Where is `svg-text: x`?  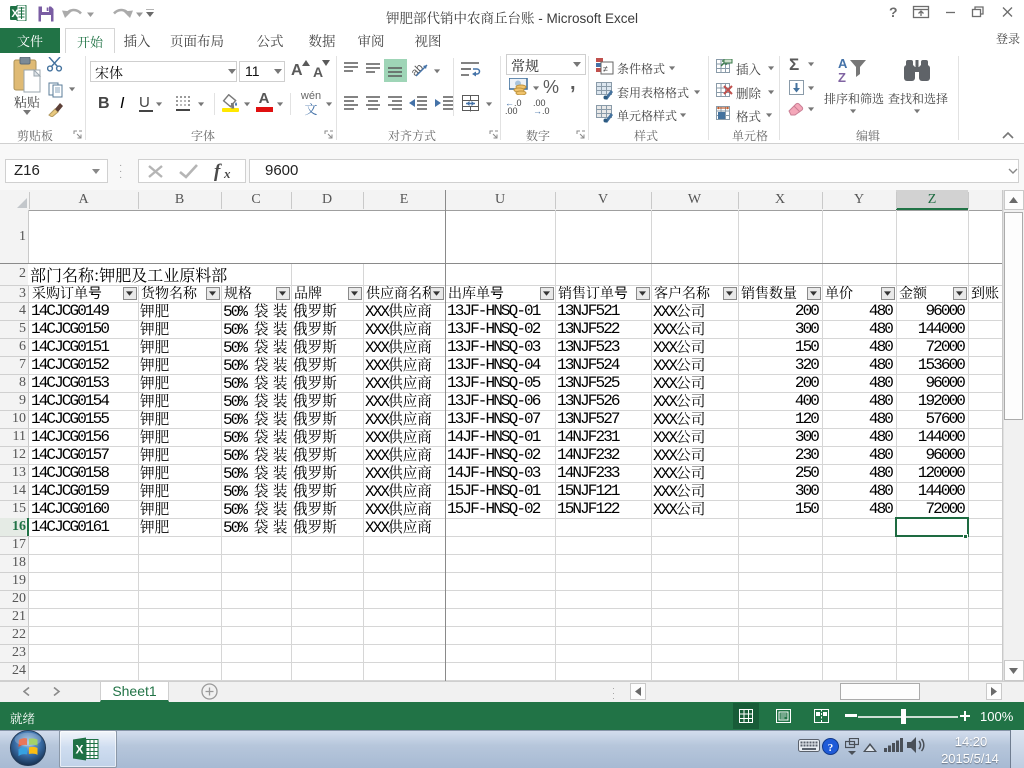 svg-text: x is located at coordinates (227, 173).